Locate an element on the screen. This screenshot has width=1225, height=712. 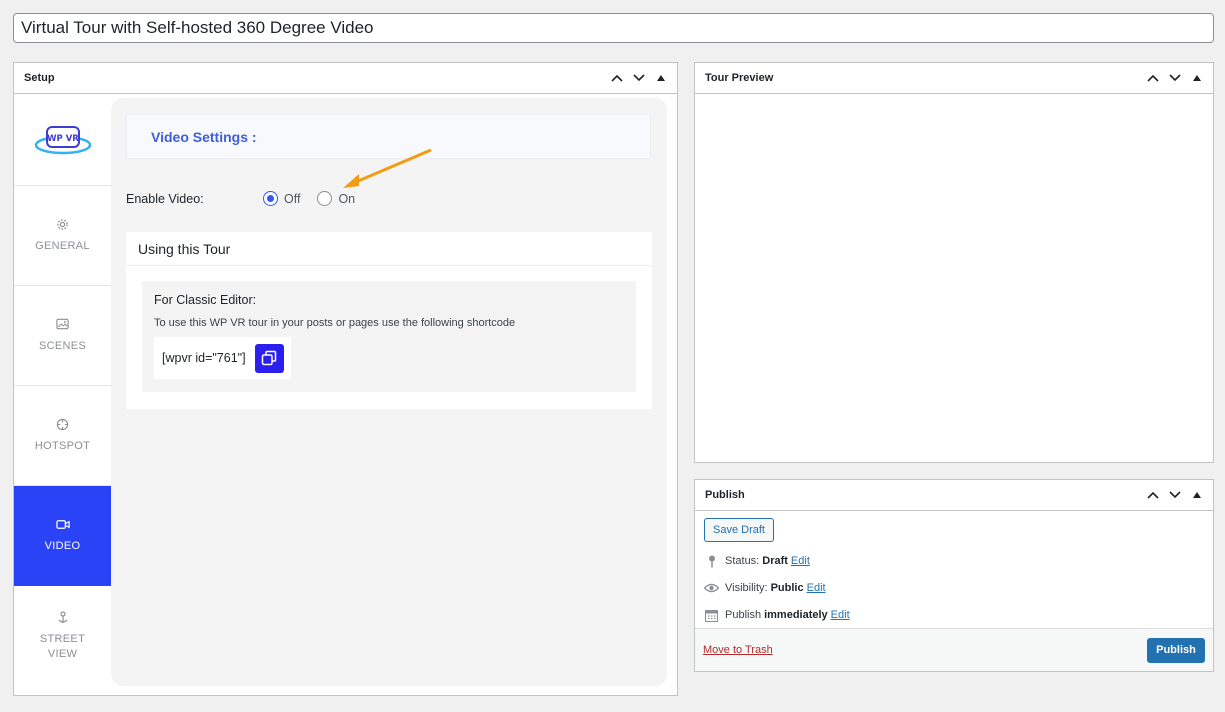
copy-shortcode-button is located at coordinates (269, 358).